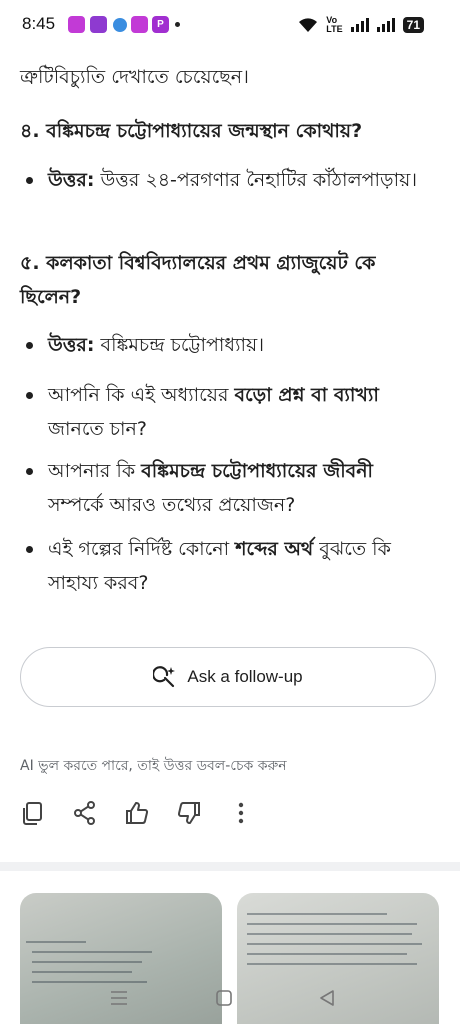  What do you see at coordinates (202, 813) in the screenshot?
I see `bad-response-button` at bounding box center [202, 813].